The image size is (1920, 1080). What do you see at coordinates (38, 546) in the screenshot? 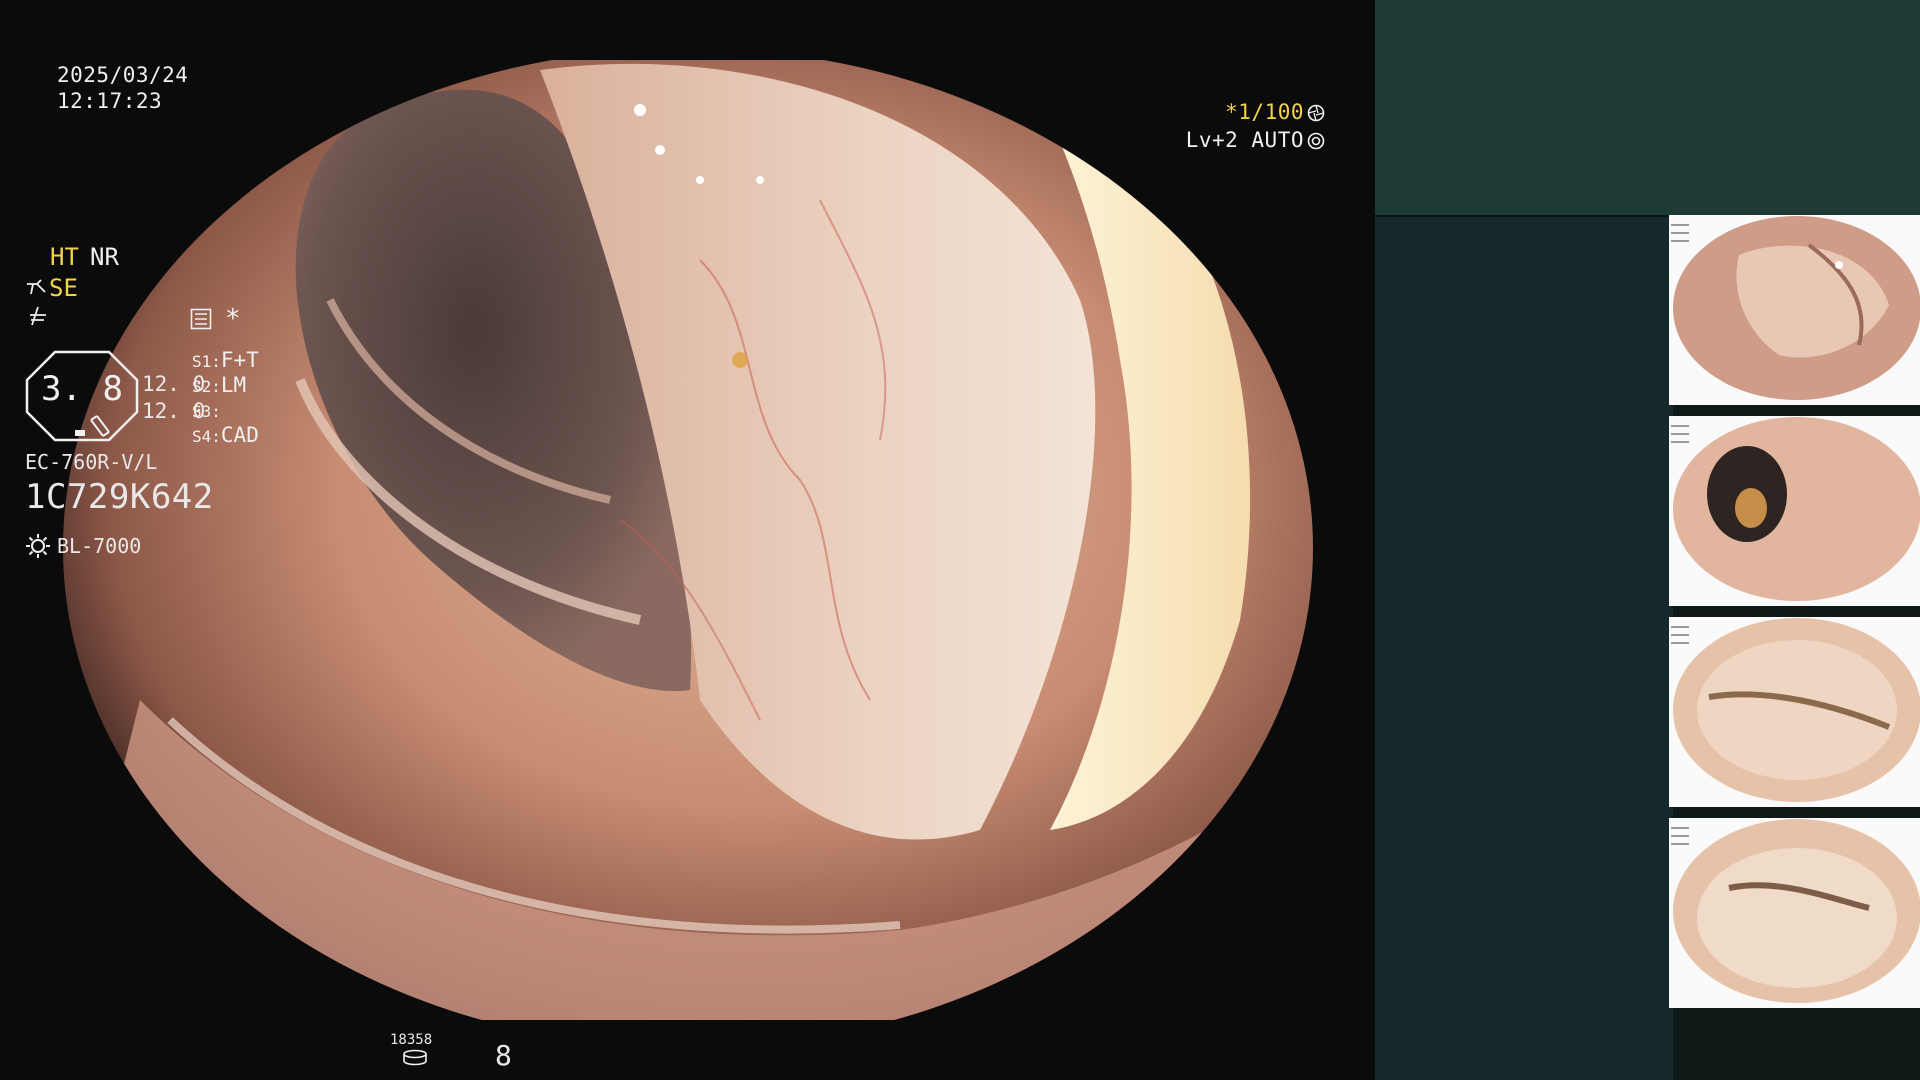
I see `lamp-sun-icon` at bounding box center [38, 546].